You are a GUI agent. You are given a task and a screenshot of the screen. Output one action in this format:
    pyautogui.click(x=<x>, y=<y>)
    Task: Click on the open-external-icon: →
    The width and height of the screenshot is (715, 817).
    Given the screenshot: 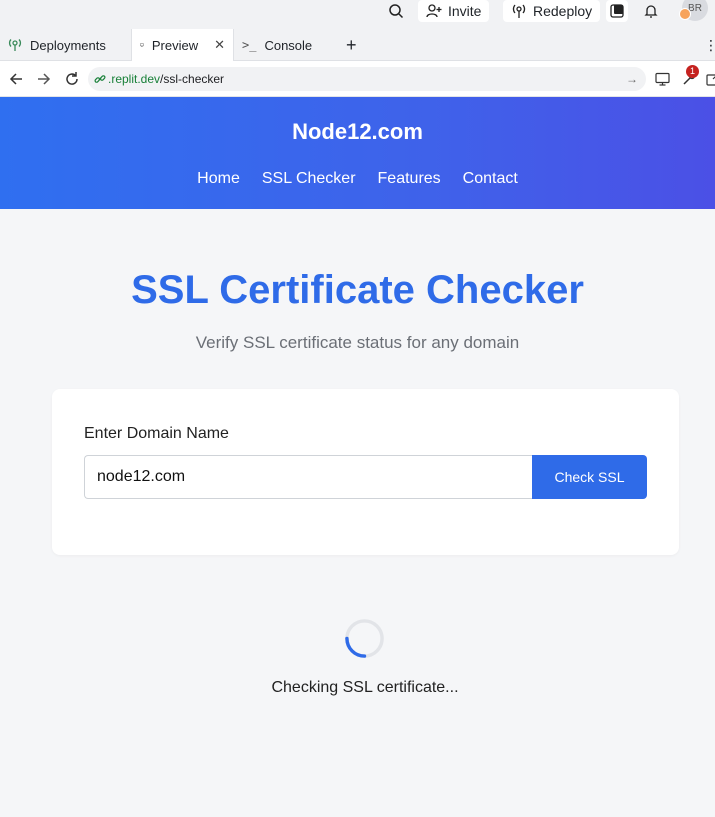 What is the action you would take?
    pyautogui.click(x=632, y=79)
    